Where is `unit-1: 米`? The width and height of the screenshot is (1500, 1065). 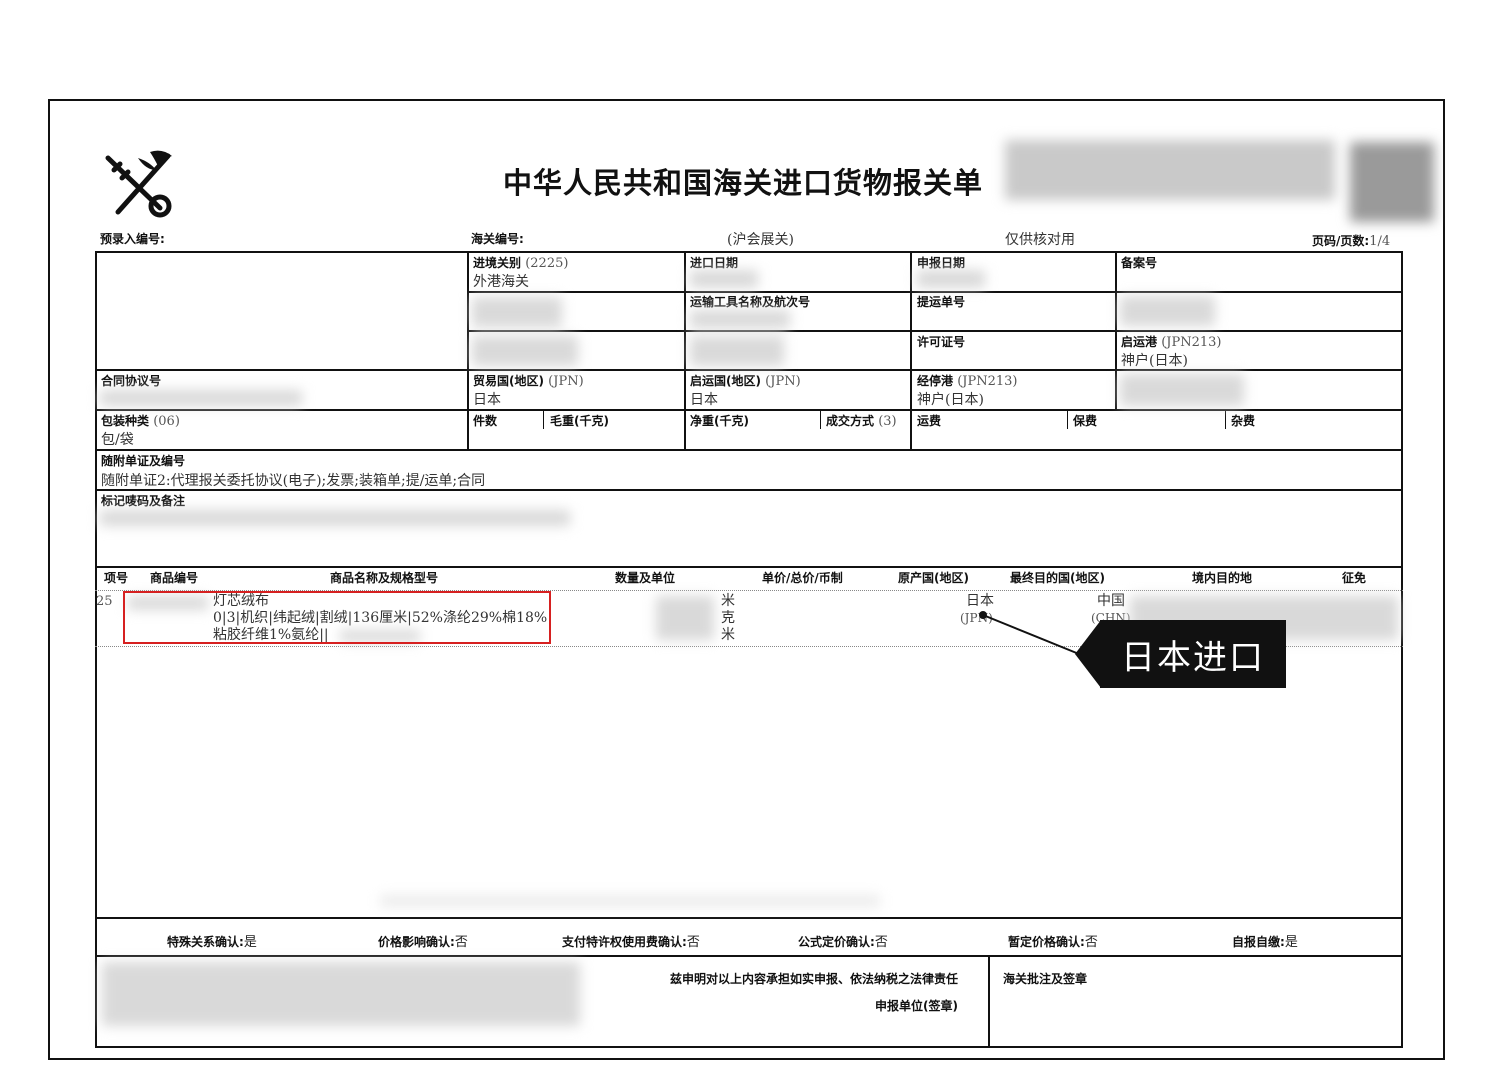
unit-1: 米 is located at coordinates (728, 601).